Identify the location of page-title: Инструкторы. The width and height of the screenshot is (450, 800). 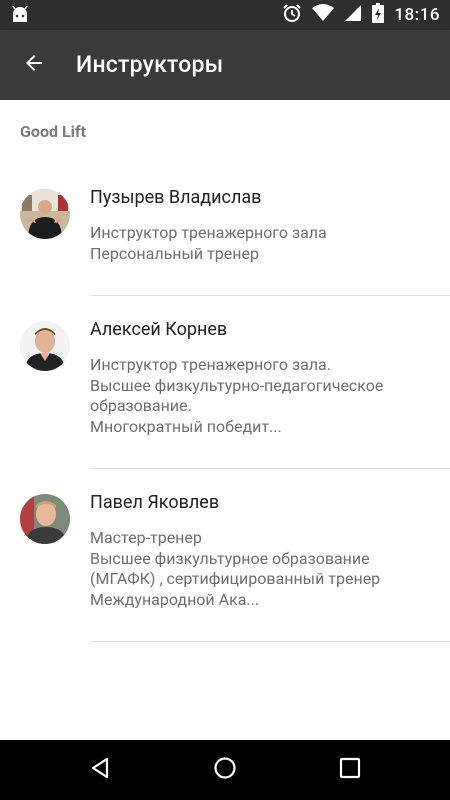
(150, 64).